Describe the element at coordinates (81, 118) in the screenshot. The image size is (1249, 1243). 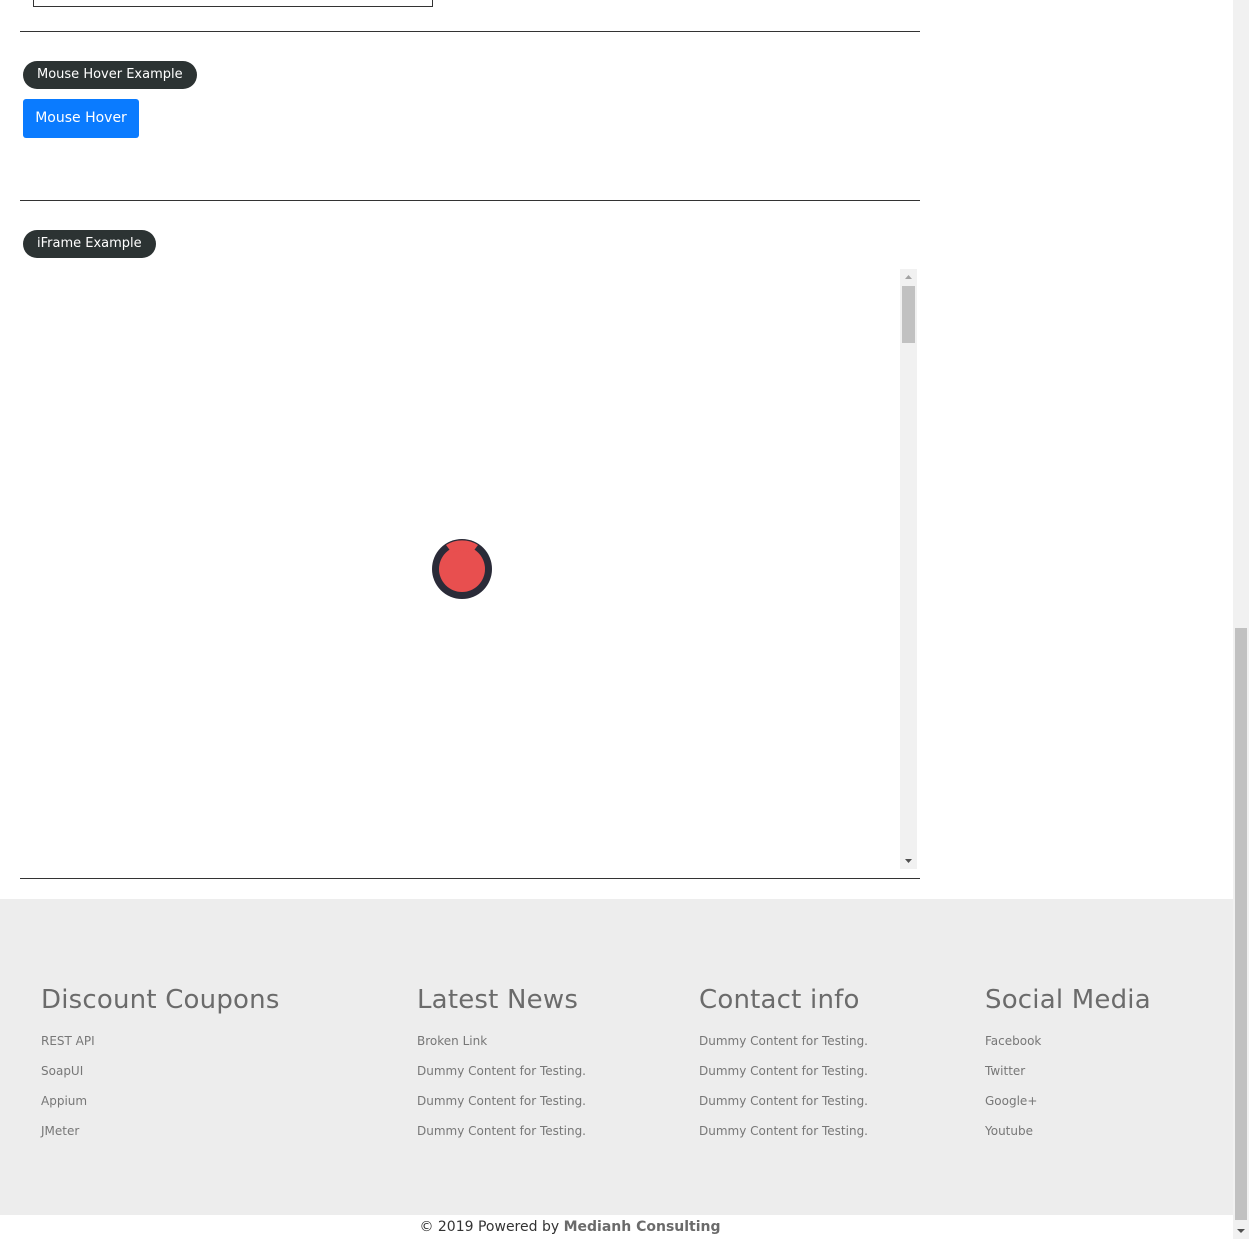
I see `mouse-hover-button: Mouse Hover` at that location.